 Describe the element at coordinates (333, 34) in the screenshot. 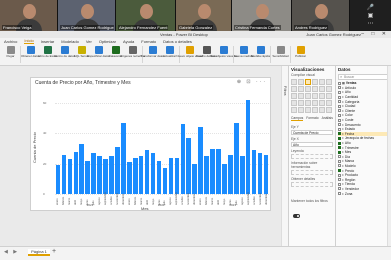

I see `user-name: Juan Carlos Gomez Rodriguez` at that location.